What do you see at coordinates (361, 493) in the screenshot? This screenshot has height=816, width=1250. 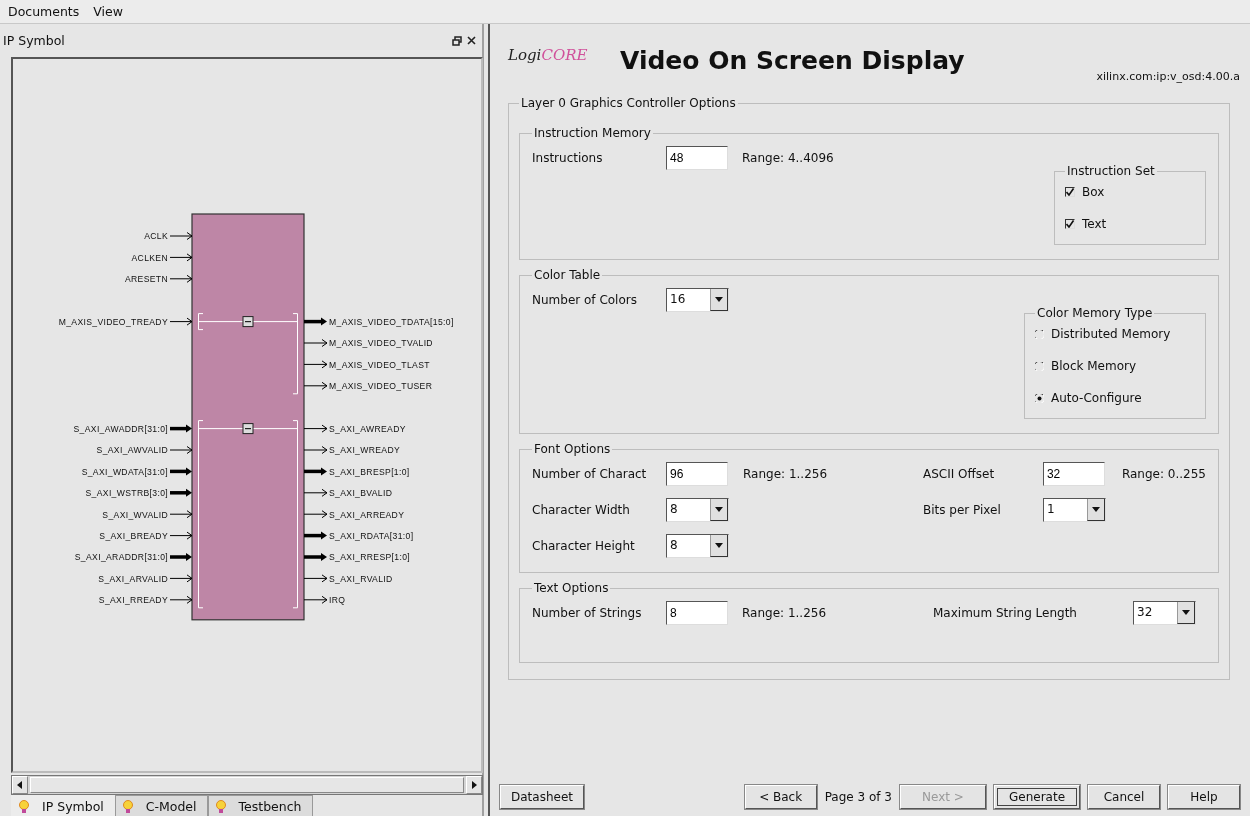 I see `port-label: S_AXI_BVALID` at bounding box center [361, 493].